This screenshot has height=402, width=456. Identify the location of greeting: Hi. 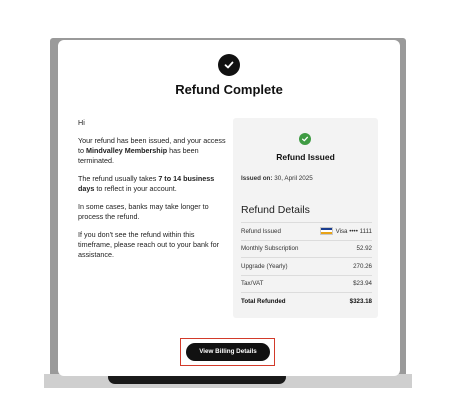
(81, 122).